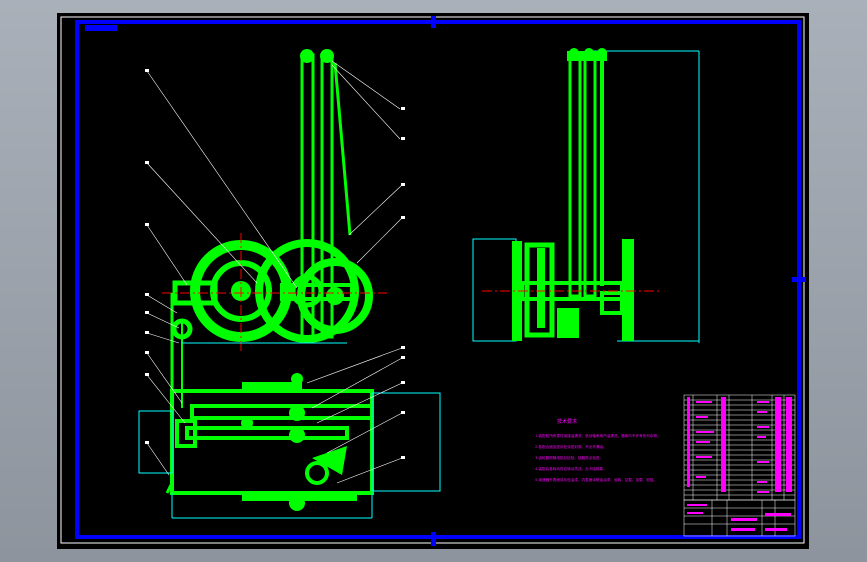 This screenshot has width=867, height=562. I want to click on center-mark-right, so click(799, 279).